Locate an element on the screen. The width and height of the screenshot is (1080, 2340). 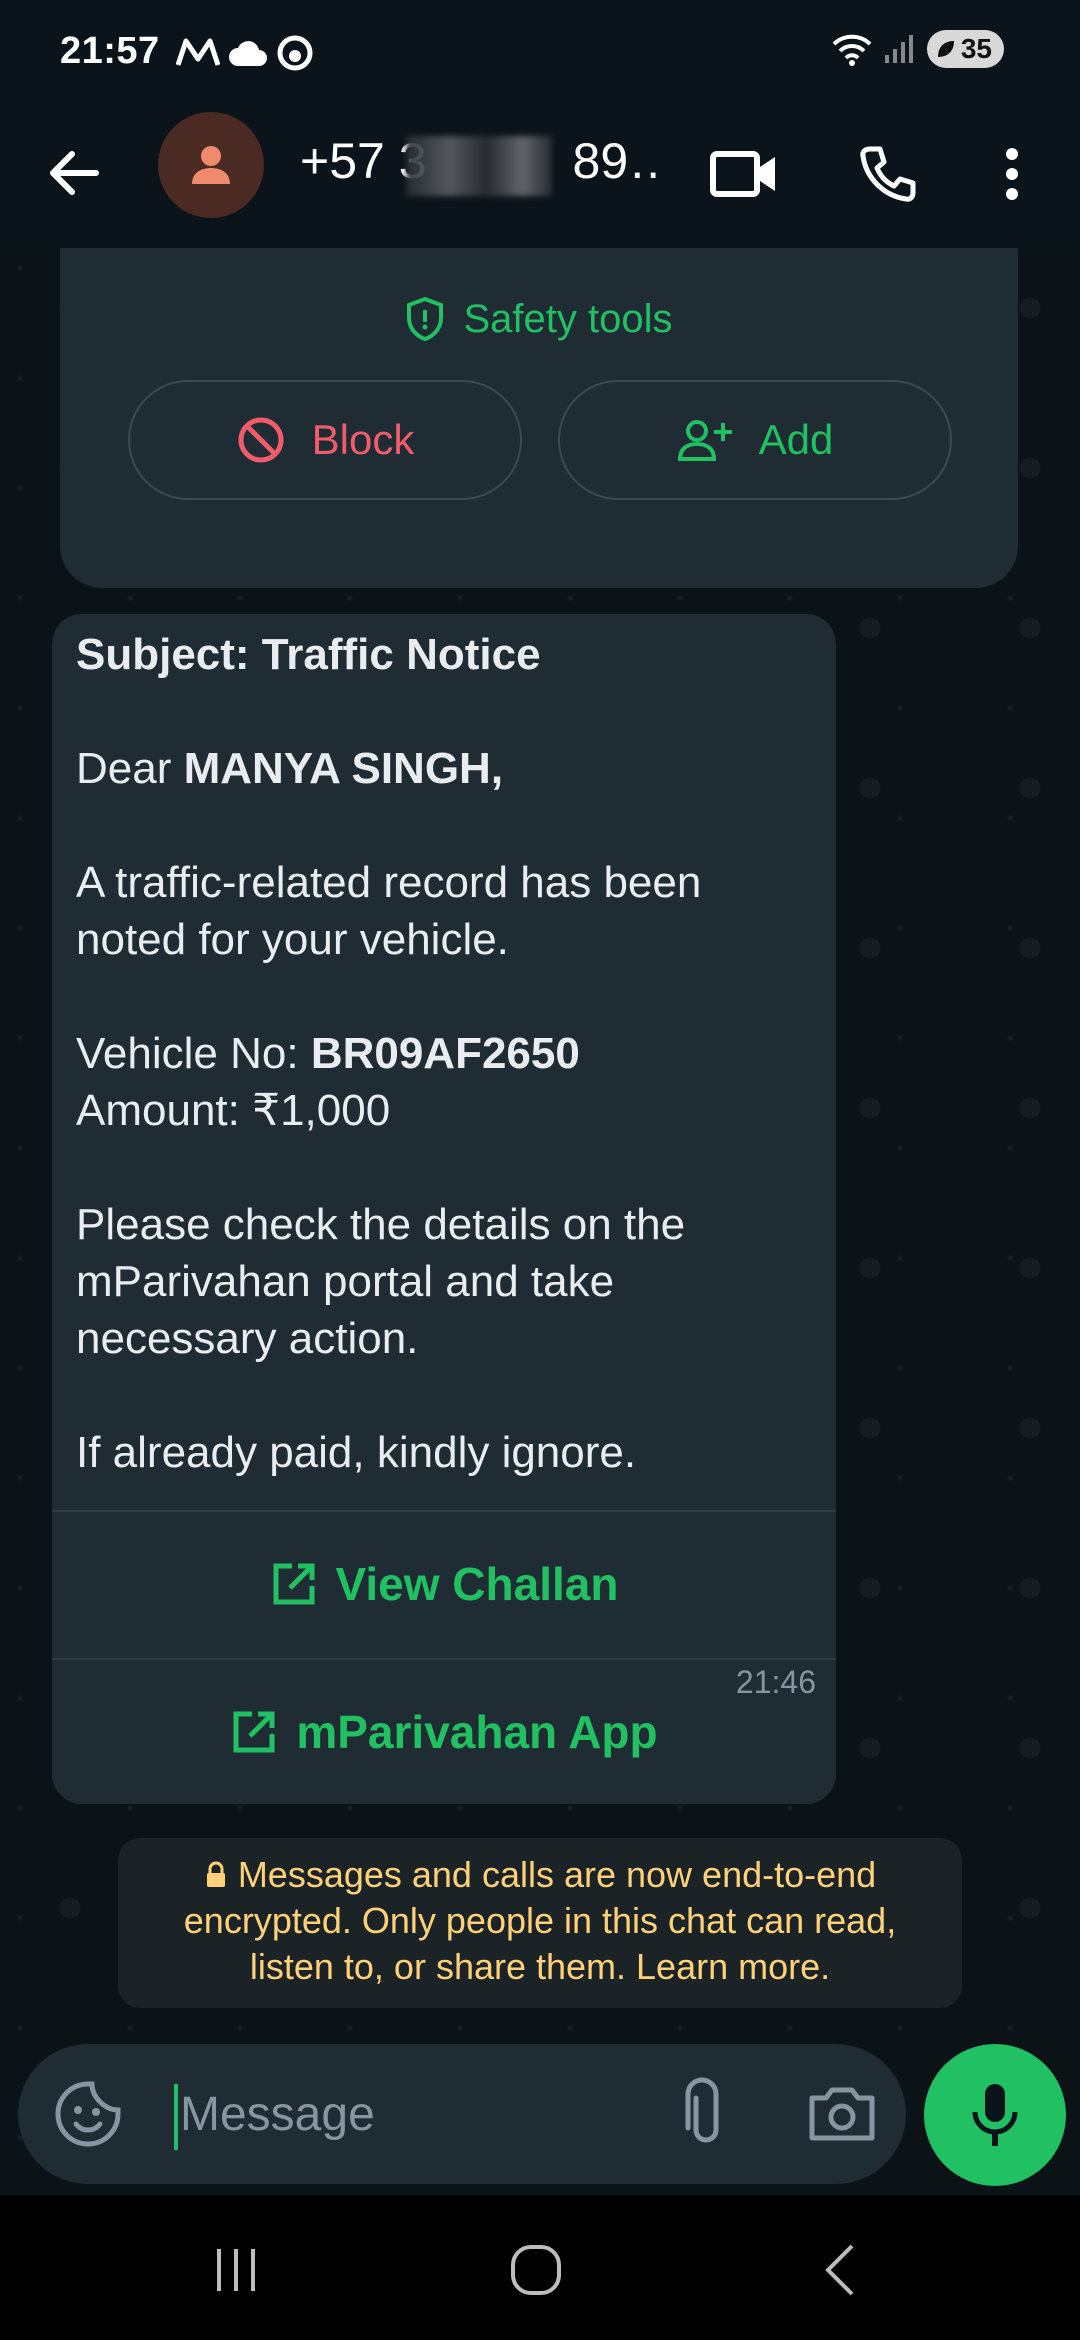
safety-tools-label: Safety tools is located at coordinates (568, 318).